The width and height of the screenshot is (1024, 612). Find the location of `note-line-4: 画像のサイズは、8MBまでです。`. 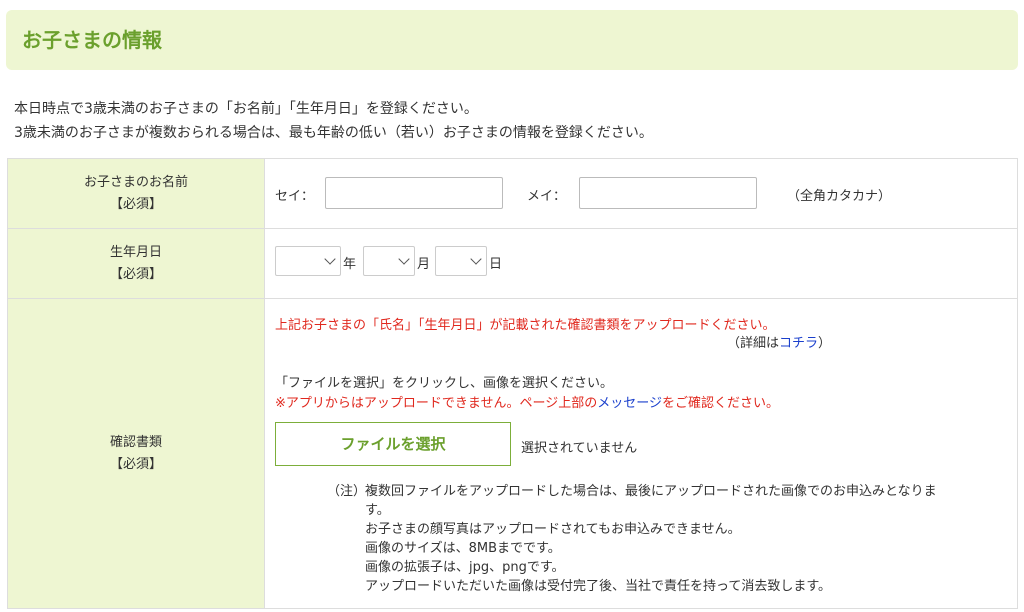

note-line-4: 画像のサイズは、8MBまでです。 is located at coordinates (463, 548).